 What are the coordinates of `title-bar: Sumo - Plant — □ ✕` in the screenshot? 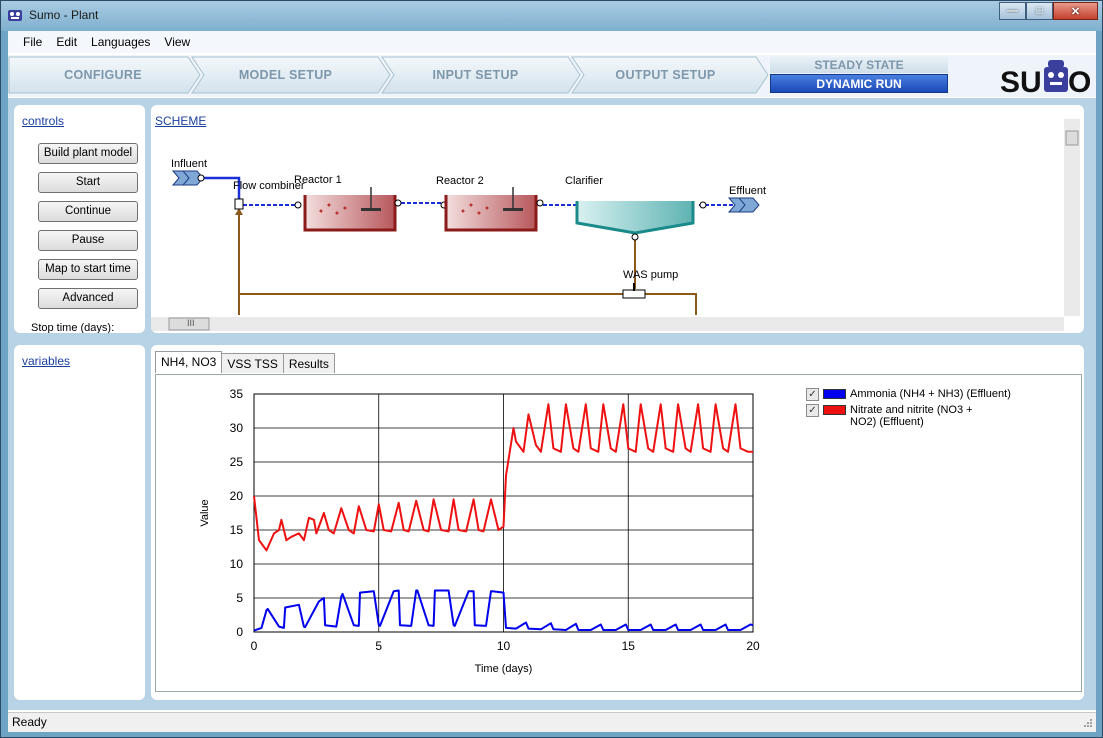 It's located at (551, 16).